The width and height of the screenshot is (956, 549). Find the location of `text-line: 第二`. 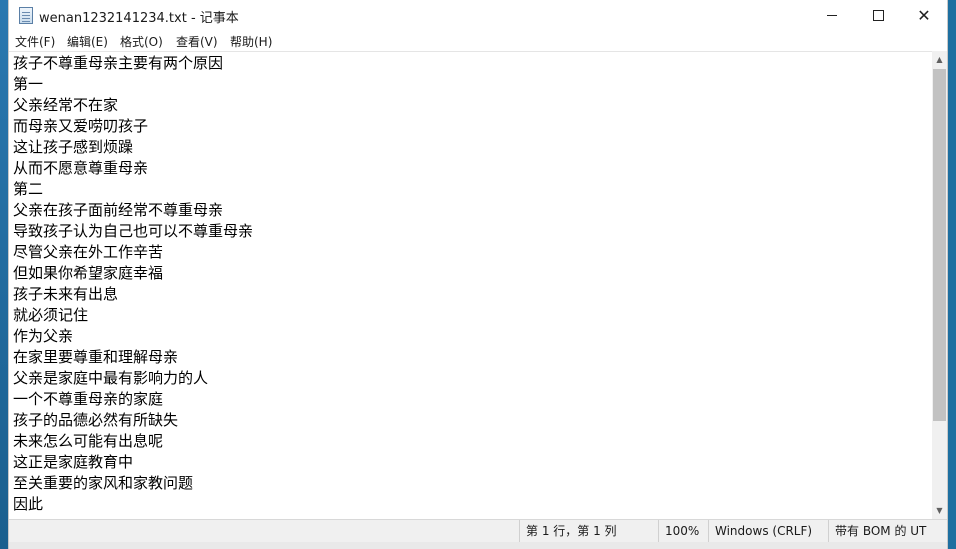

text-line: 第二 is located at coordinates (28, 189).